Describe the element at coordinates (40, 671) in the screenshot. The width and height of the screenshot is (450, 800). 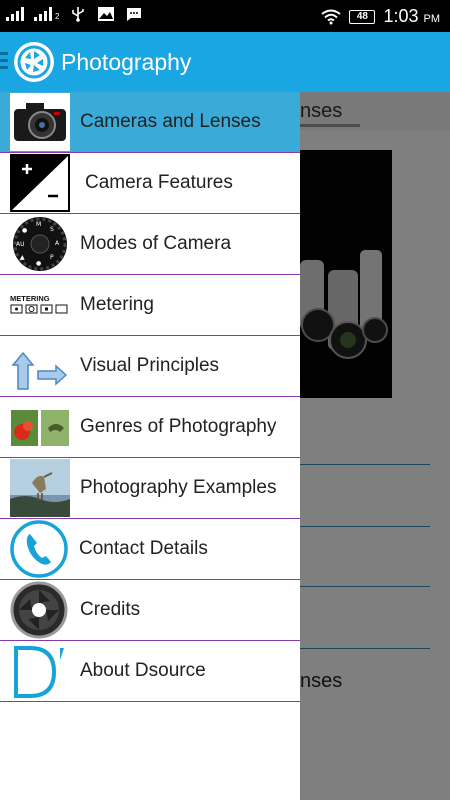
I see `dsource-logo` at that location.